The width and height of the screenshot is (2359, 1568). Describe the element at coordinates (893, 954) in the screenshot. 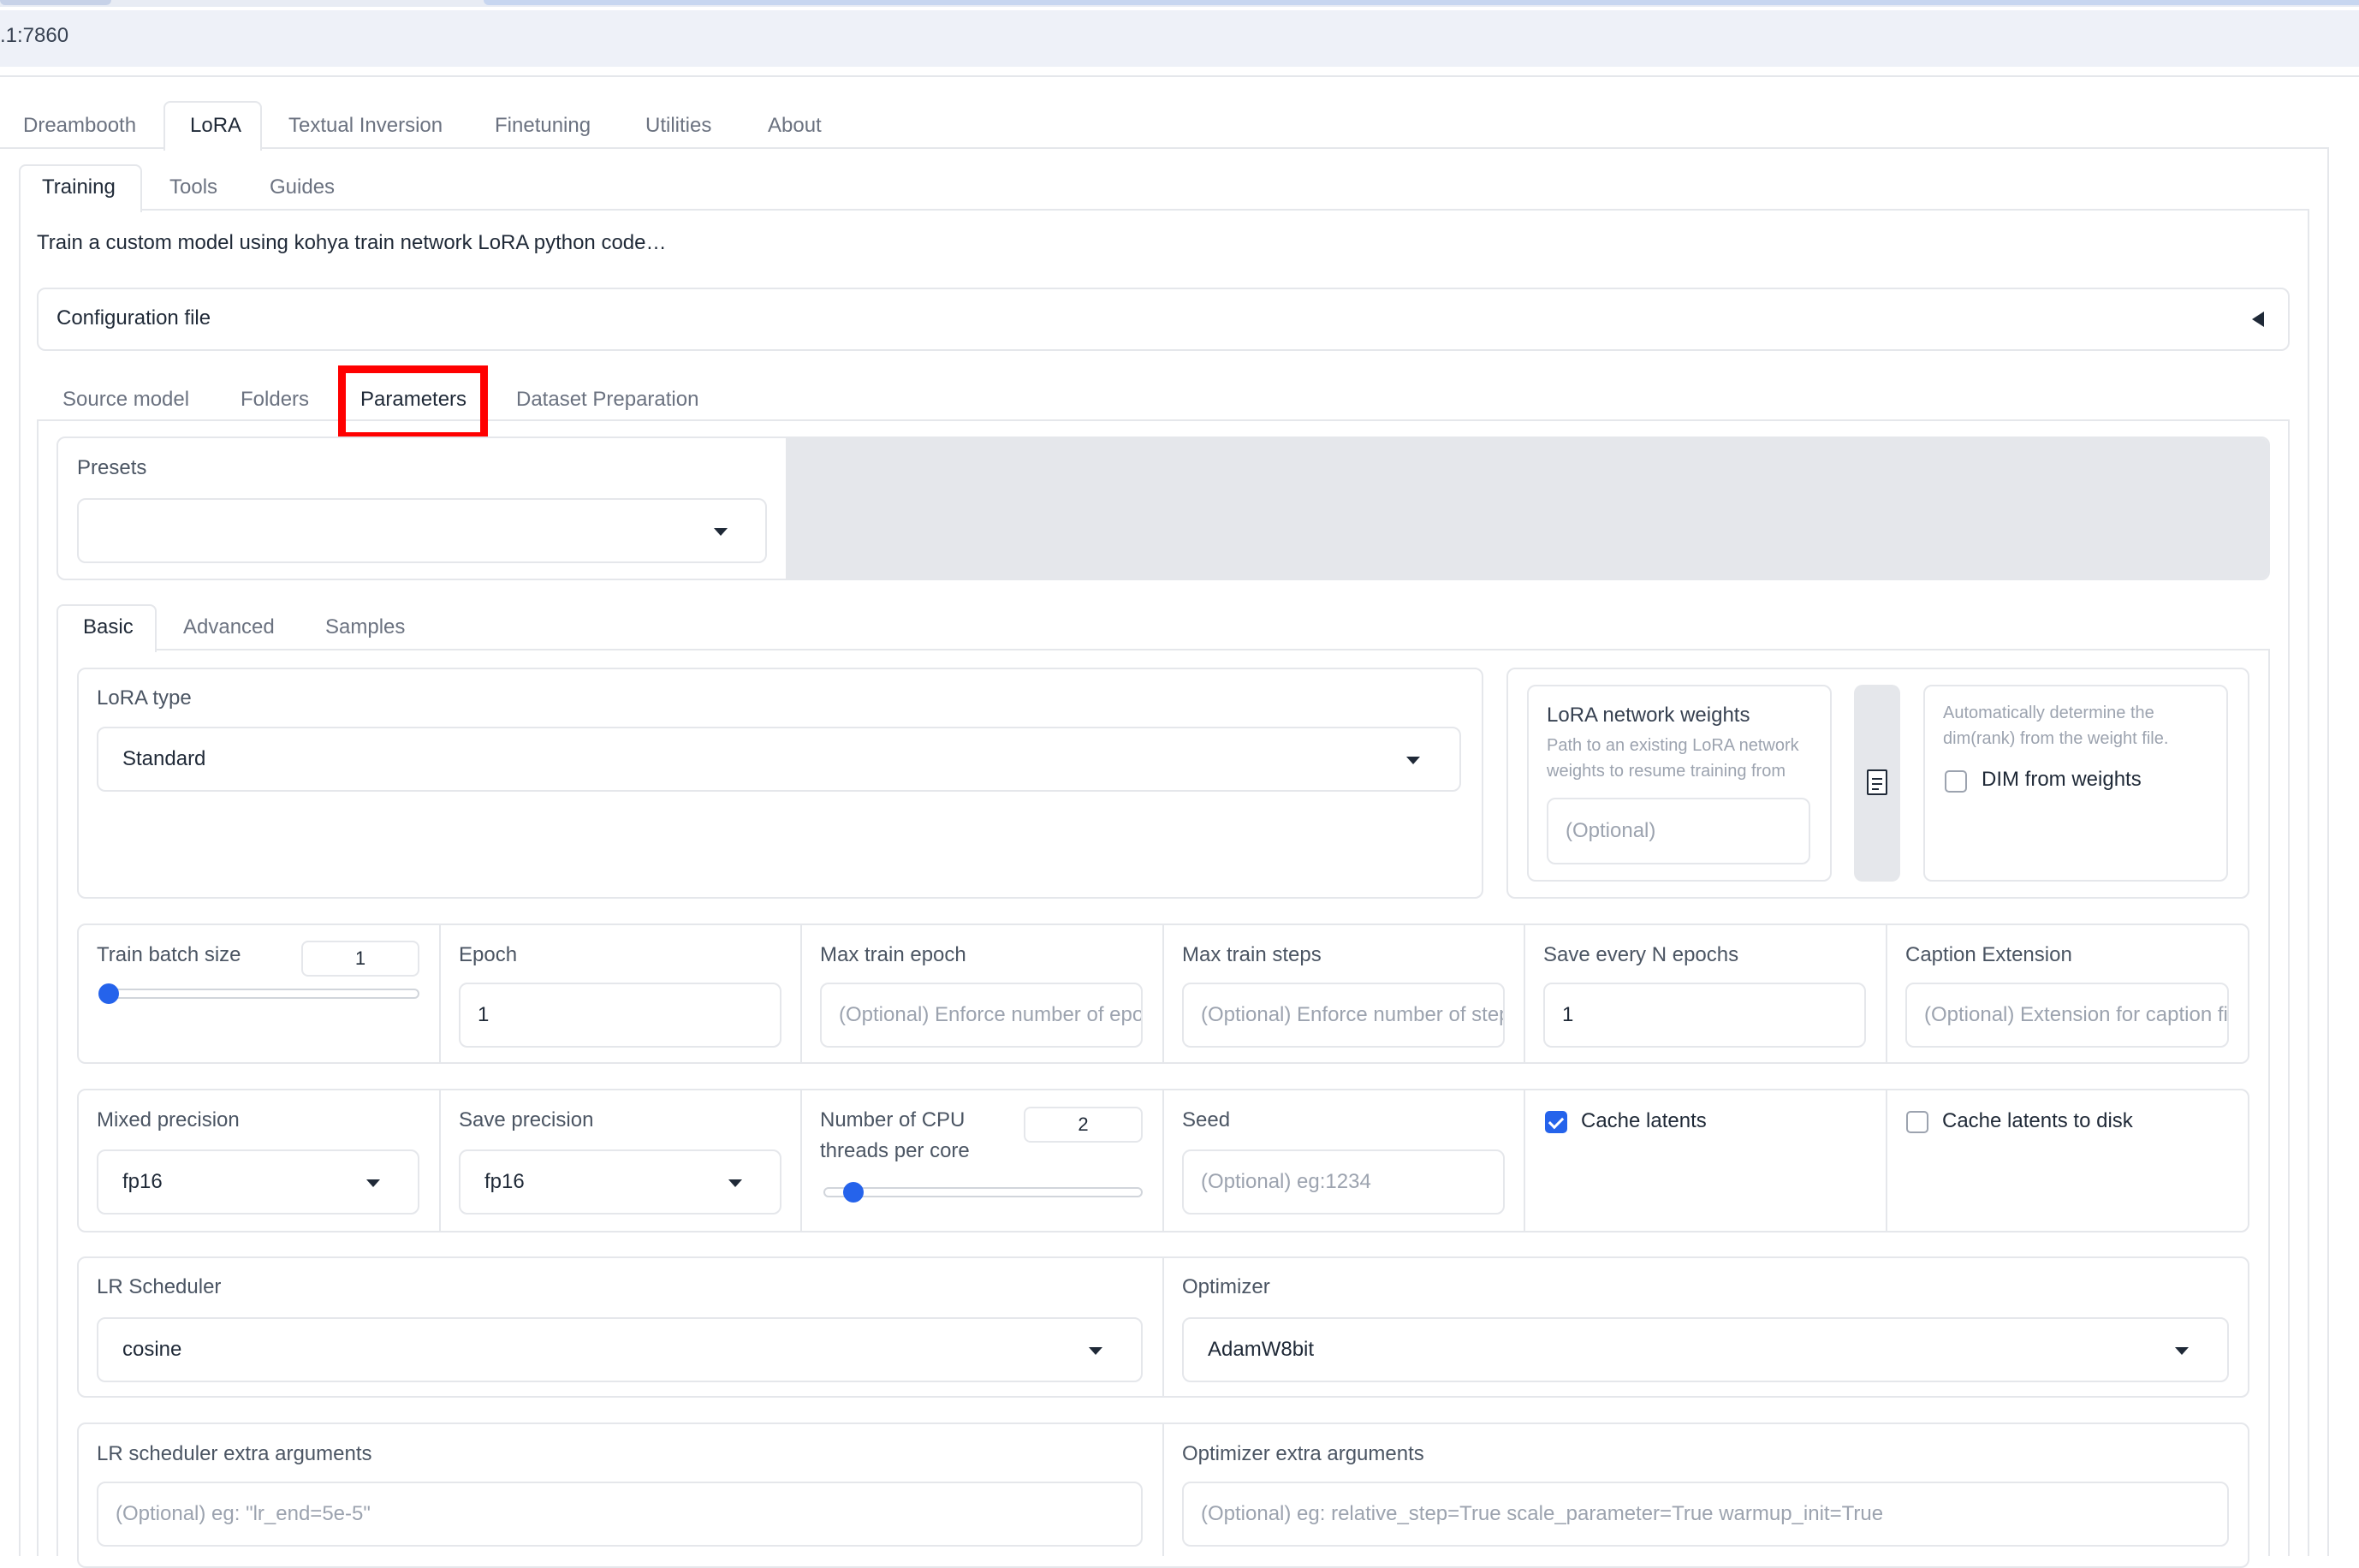

I see `max-train-epoch-label: Max train epoch` at that location.